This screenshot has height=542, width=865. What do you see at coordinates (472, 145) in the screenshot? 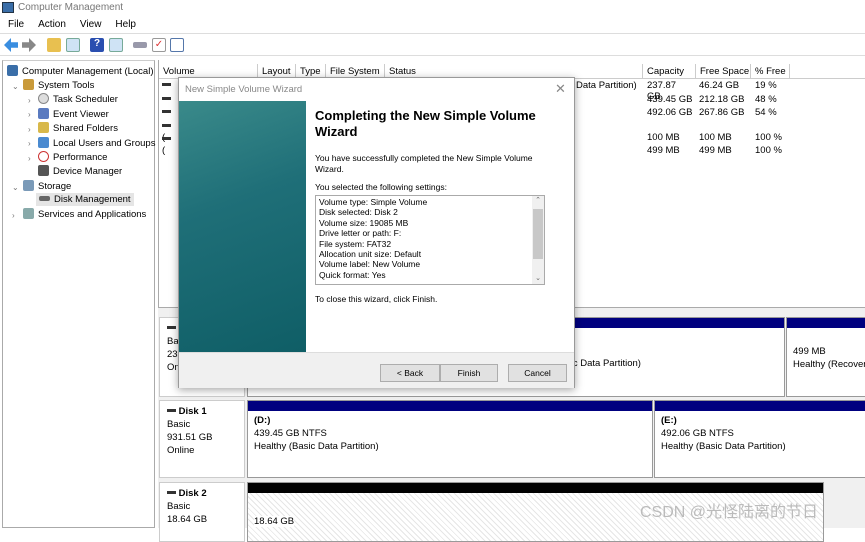
I see `volume-row: (499 MB 499 MB 100 %` at bounding box center [472, 145].